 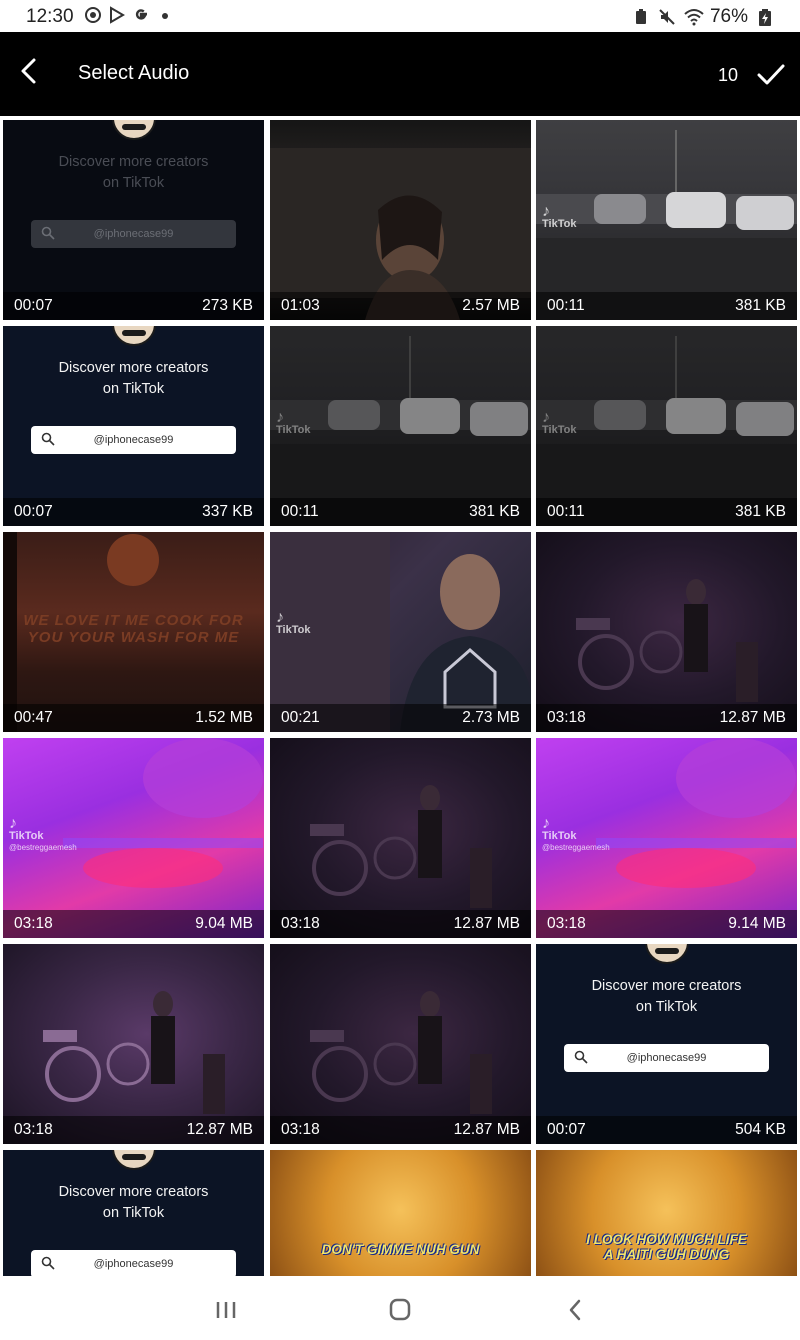 What do you see at coordinates (50, 16) in the screenshot?
I see `status-time: 12:30` at bounding box center [50, 16].